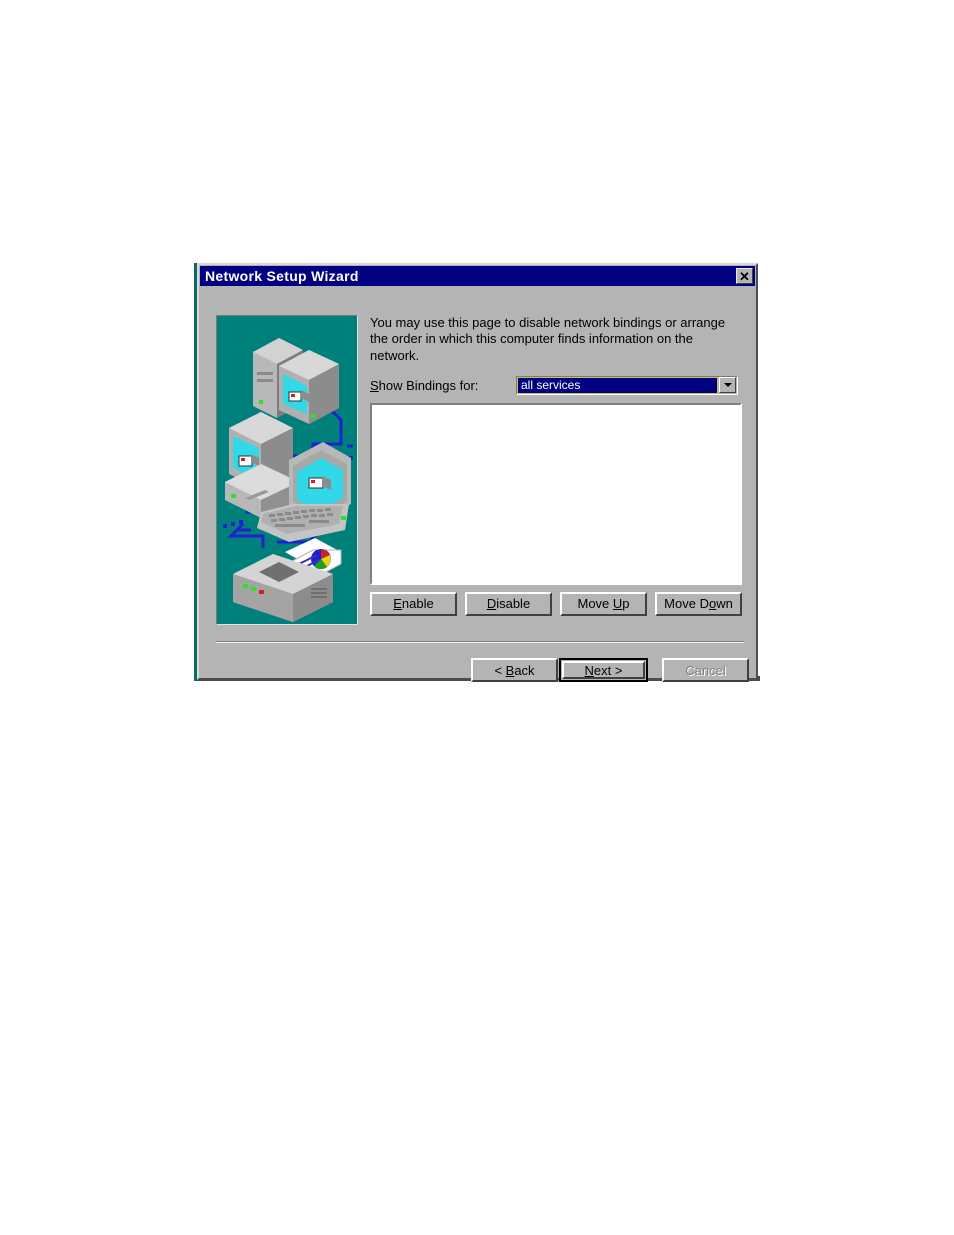 The width and height of the screenshot is (954, 1235). I want to click on window-title: Network Setup Wizard, so click(282, 276).